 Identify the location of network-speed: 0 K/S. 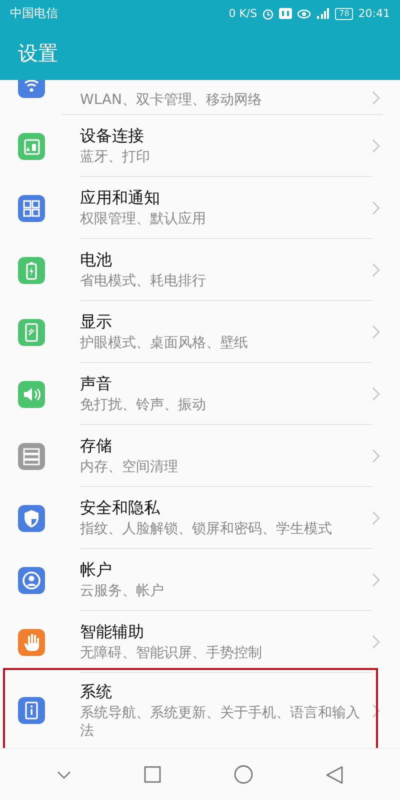
(243, 13).